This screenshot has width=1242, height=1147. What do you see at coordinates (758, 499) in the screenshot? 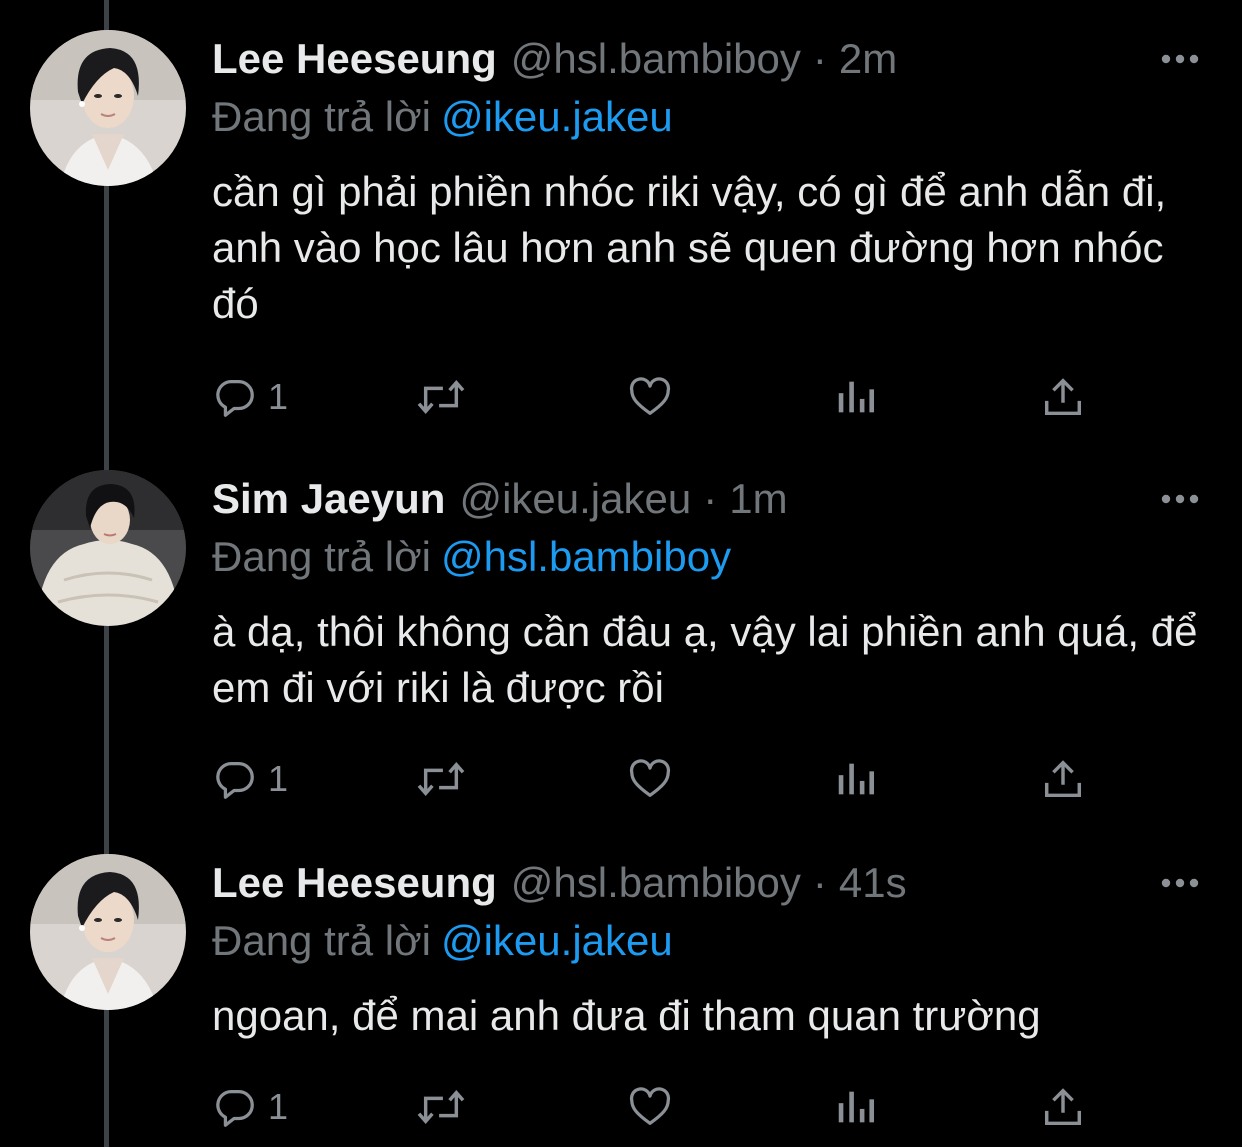
I see `timestamp: 1m` at bounding box center [758, 499].